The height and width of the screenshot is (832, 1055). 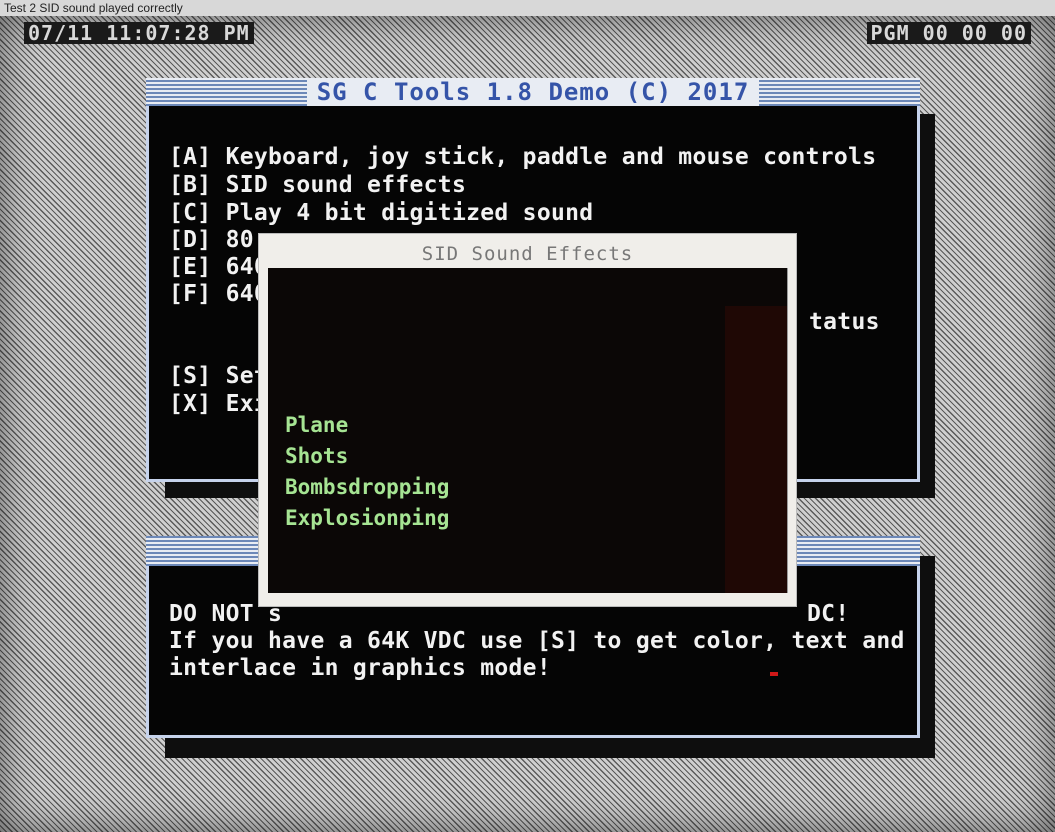 I want to click on sound-item-plane: Plane, so click(x=316, y=425).